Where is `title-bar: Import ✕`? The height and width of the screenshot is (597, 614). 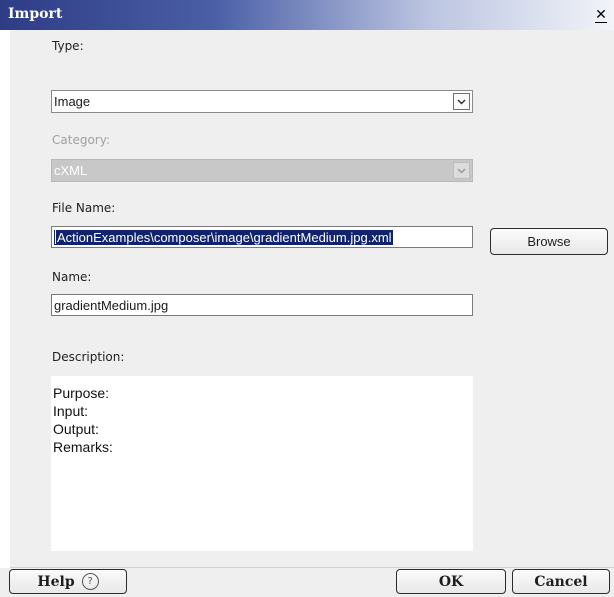 title-bar: Import ✕ is located at coordinates (307, 15).